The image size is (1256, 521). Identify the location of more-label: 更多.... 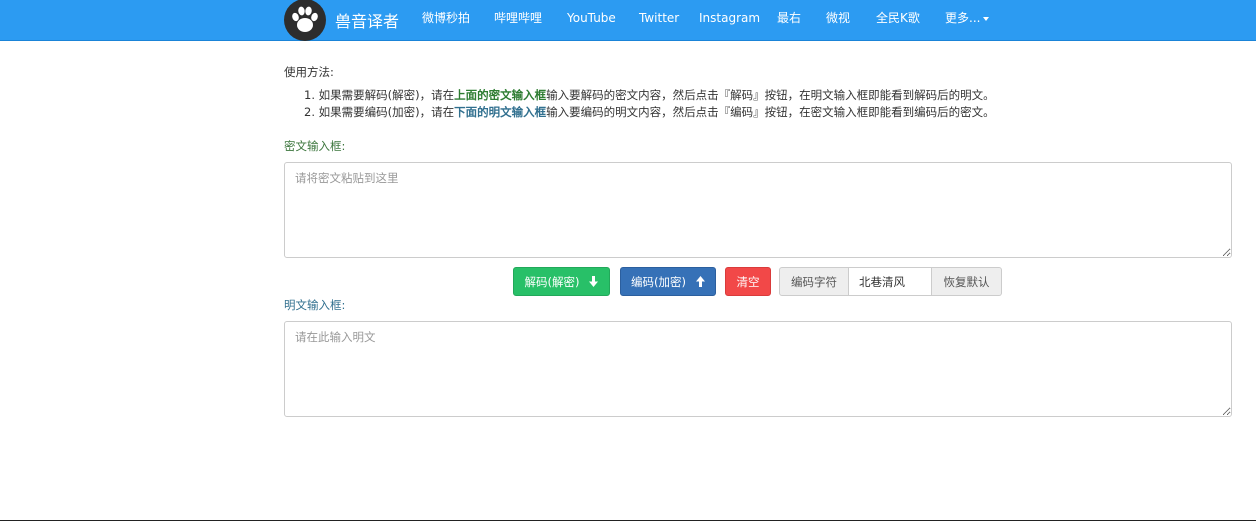
(963, 18).